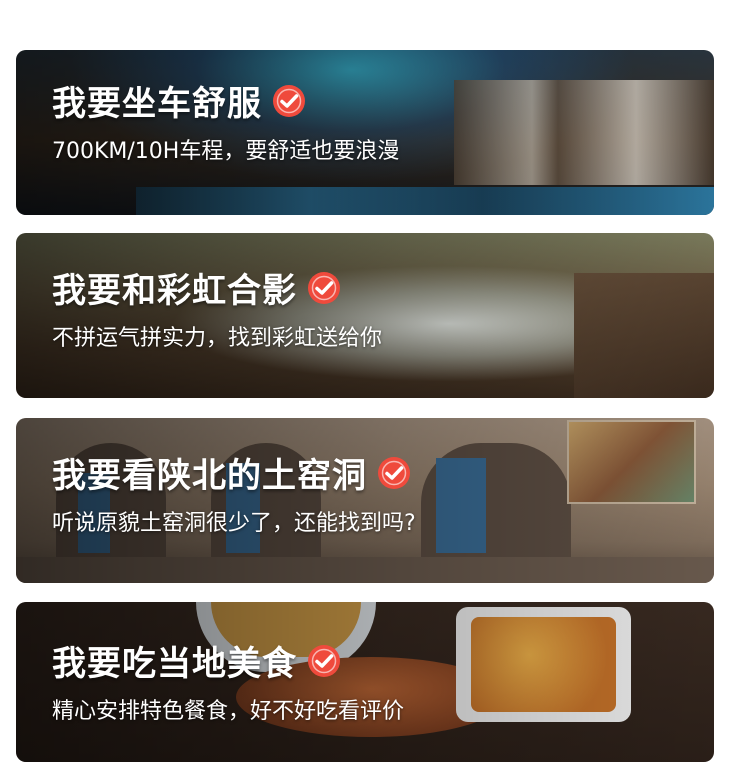 The width and height of the screenshot is (730, 762). I want to click on card-text: 我要坐车舒服 700KM/10H车程，要舒适也要浪漫, so click(225, 120).